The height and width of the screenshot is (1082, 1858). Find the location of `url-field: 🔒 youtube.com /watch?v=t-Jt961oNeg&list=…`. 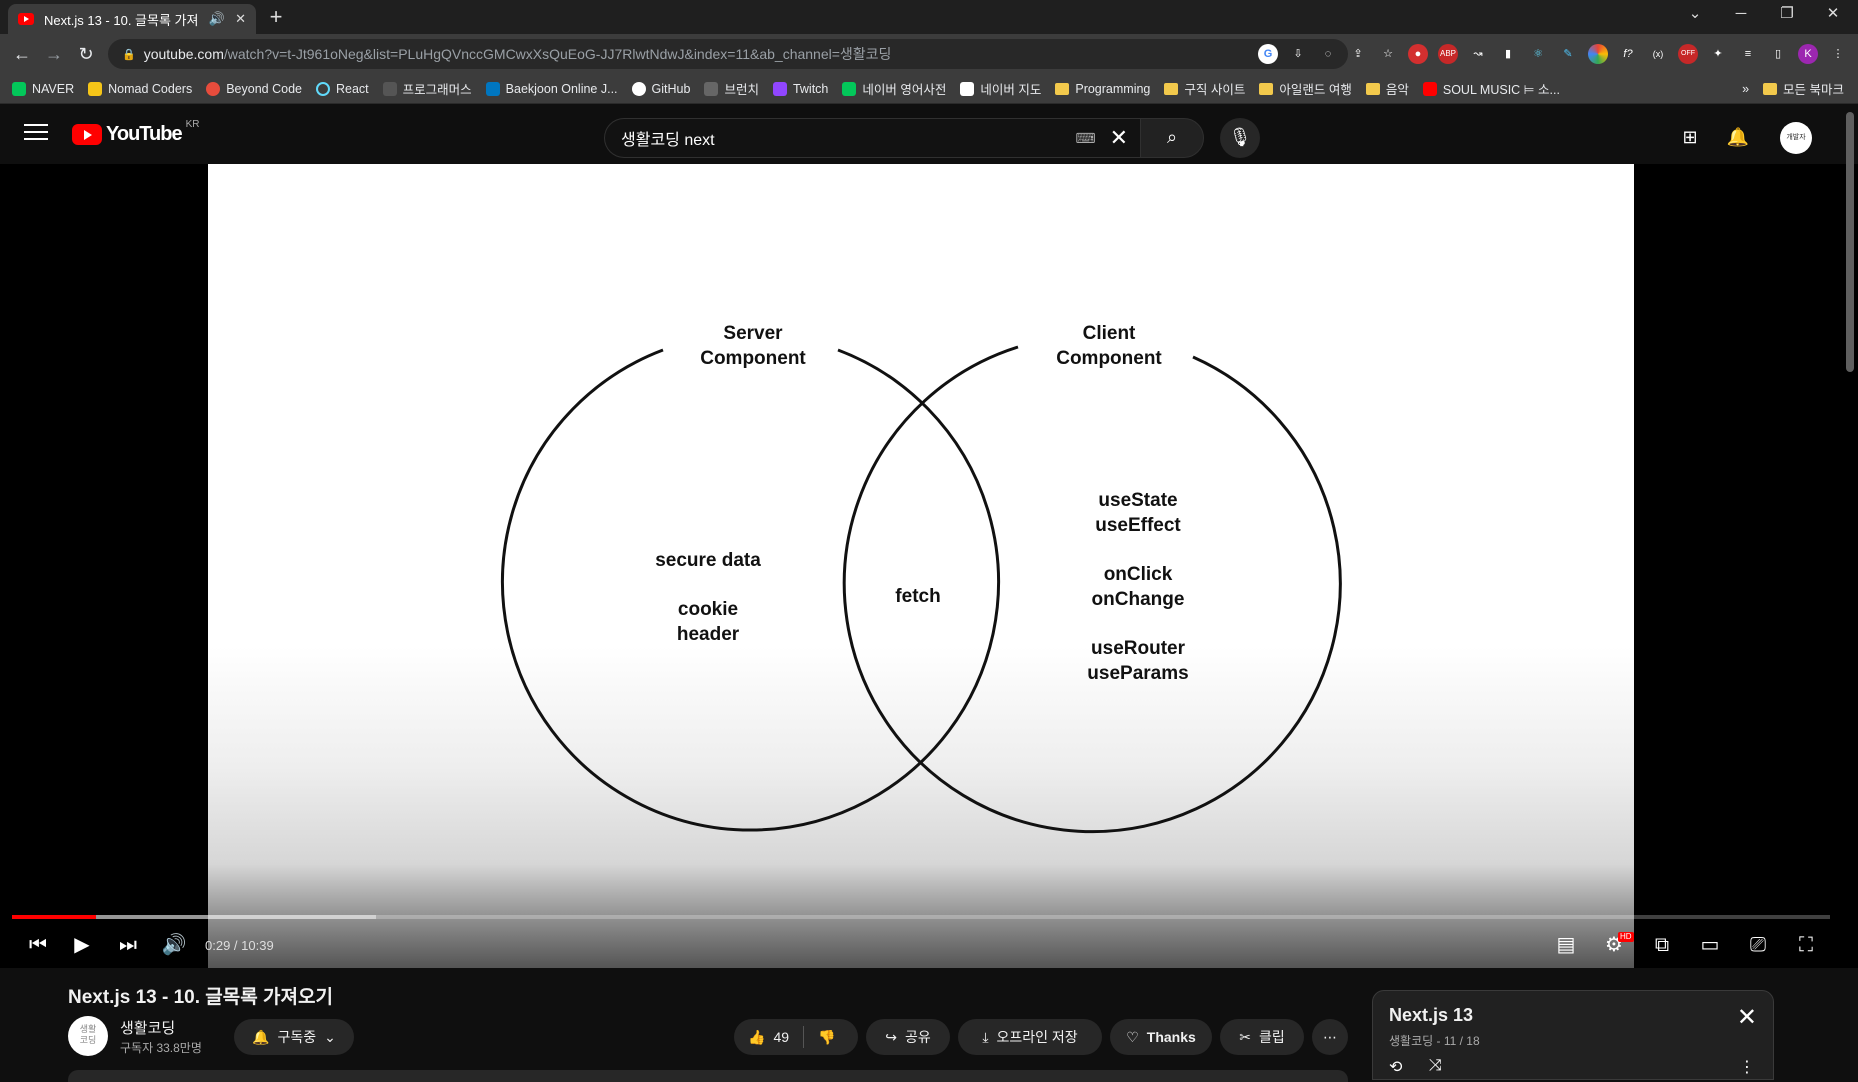

url-field: 🔒 youtube.com /watch?v=t-Jt961oNeg&list=… is located at coordinates (728, 54).